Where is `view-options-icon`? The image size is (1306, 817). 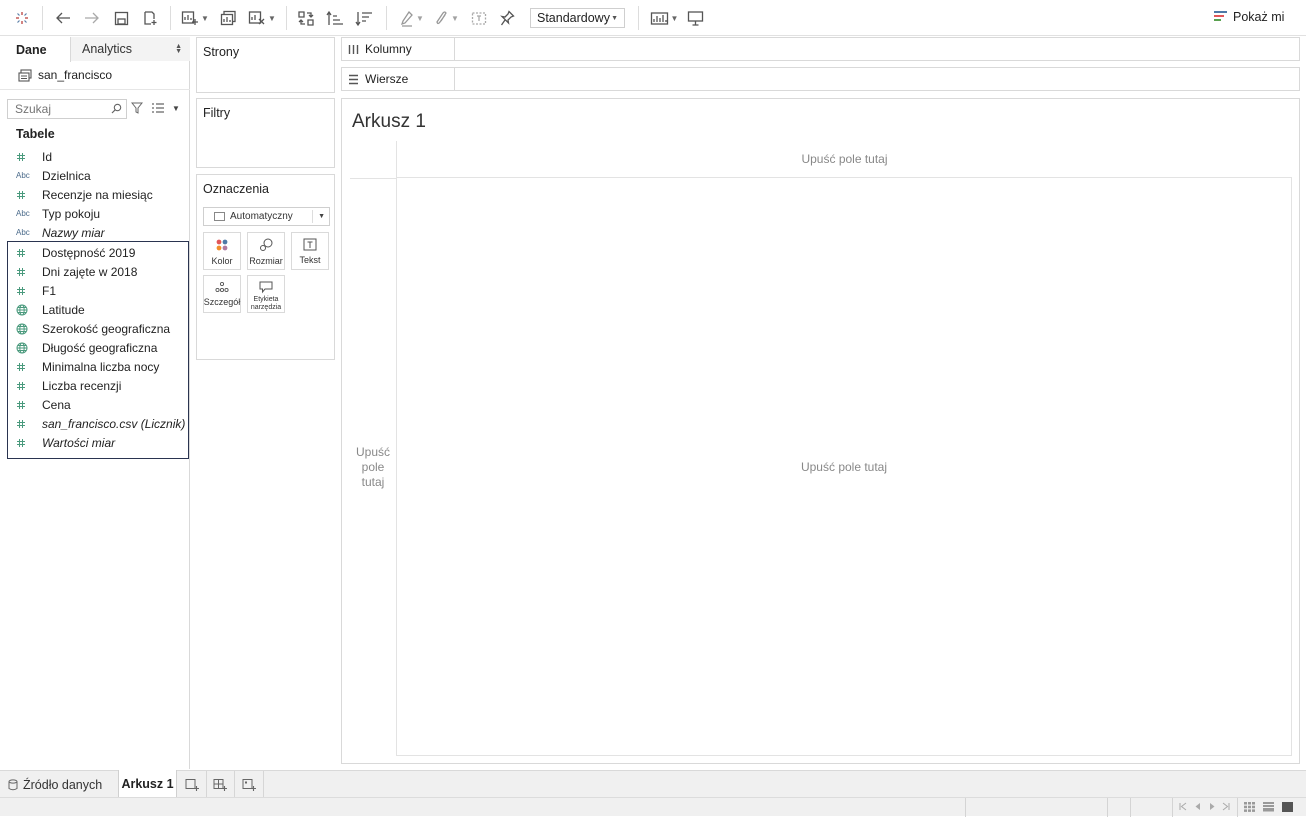
view-options-icon is located at coordinates (158, 108).